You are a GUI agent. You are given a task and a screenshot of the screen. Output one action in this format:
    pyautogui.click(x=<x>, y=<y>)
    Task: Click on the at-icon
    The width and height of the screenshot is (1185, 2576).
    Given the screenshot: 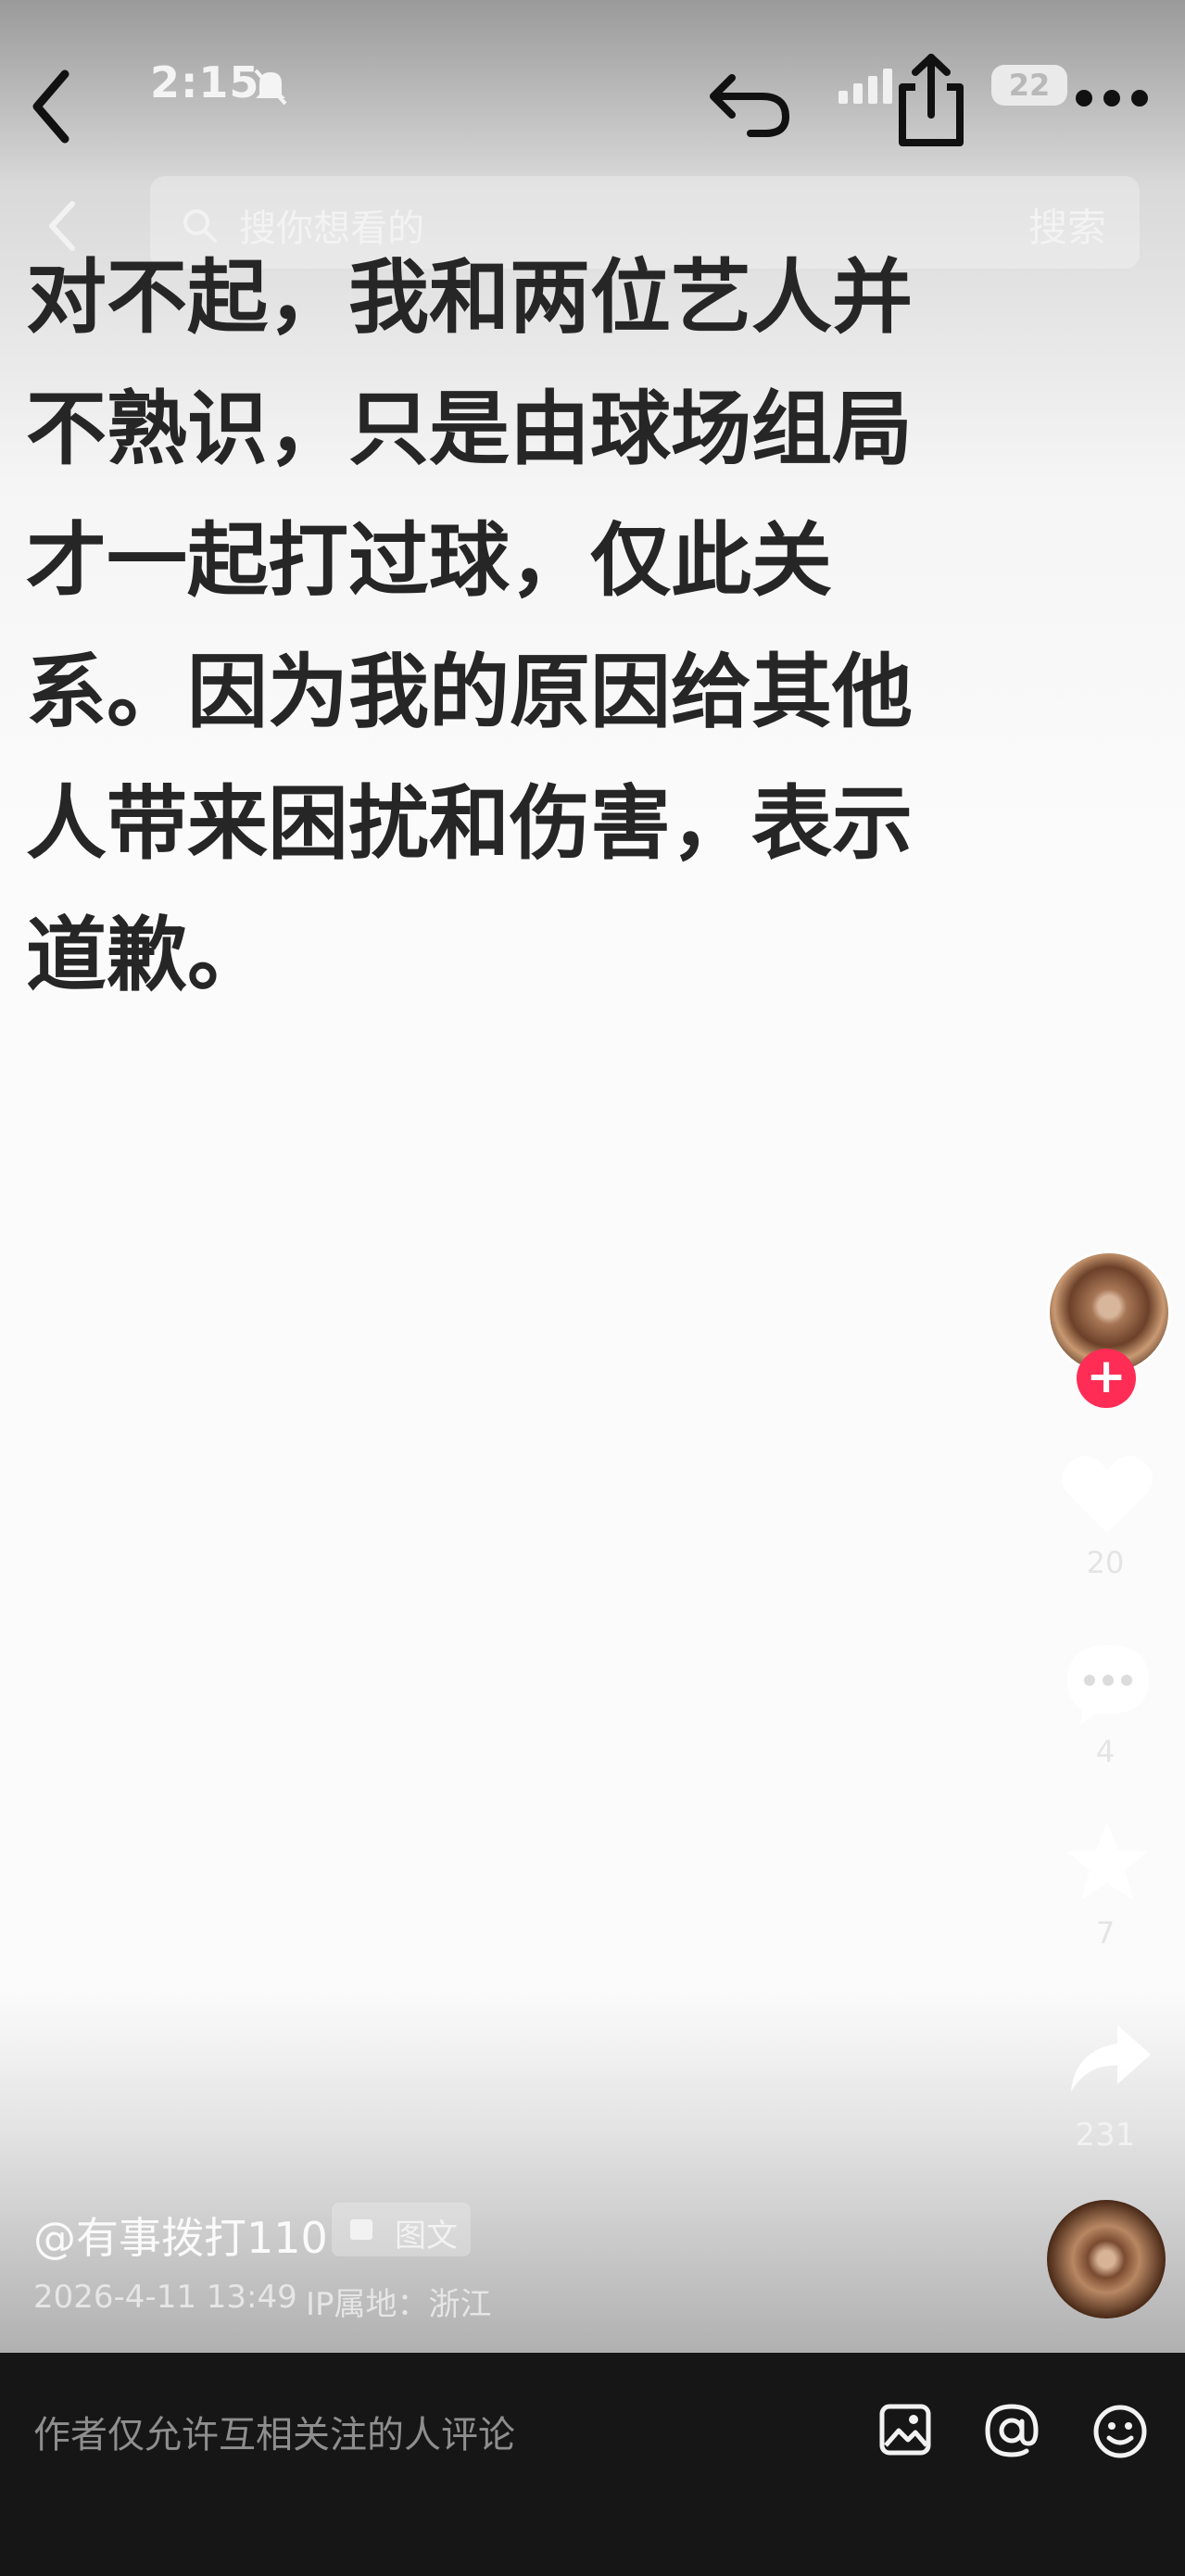 What is the action you would take?
    pyautogui.click(x=1011, y=2430)
    